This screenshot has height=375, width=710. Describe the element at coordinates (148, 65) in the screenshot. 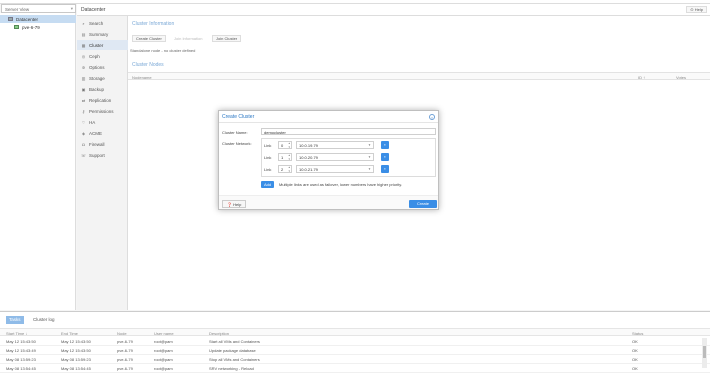

I see `cluster-nodes-title: Cluster Nodes` at that location.